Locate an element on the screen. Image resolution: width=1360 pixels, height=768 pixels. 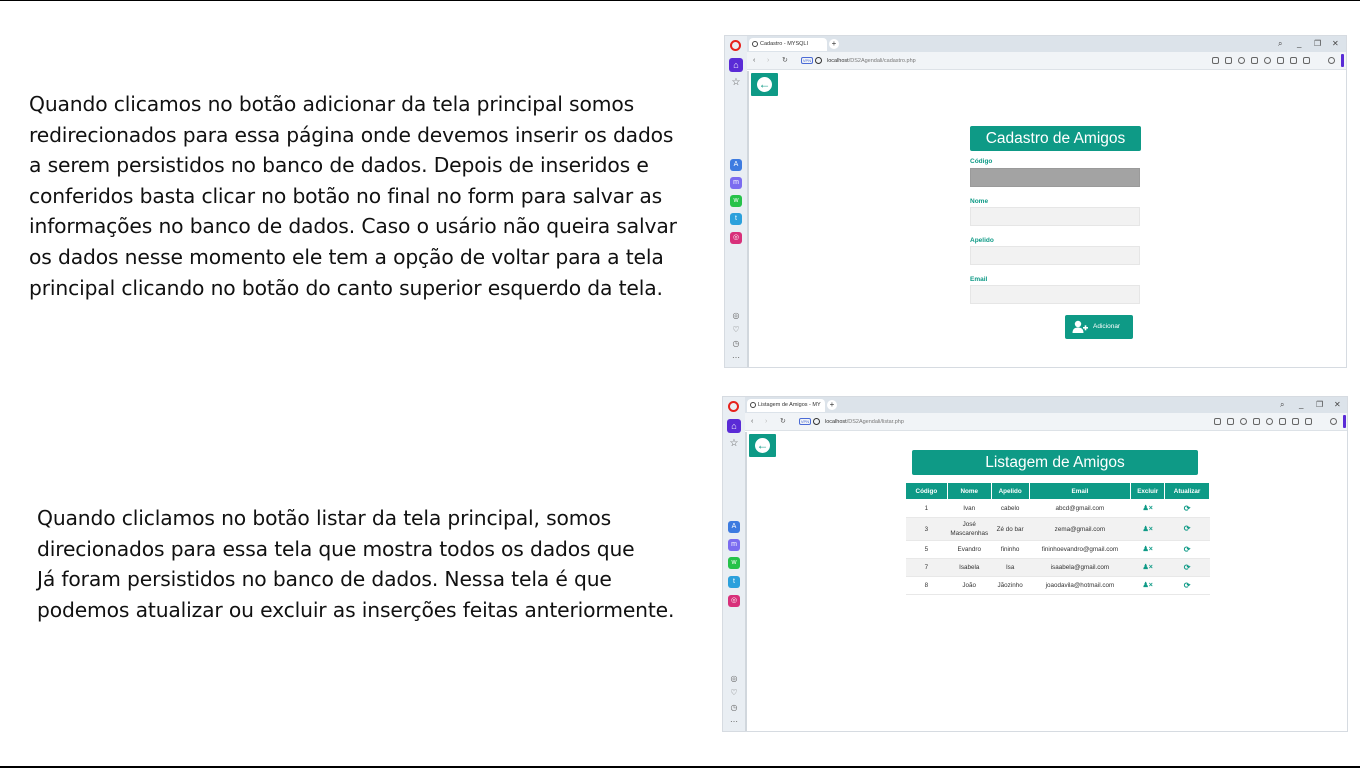
user-plus-icon is located at coordinates (1080, 326).